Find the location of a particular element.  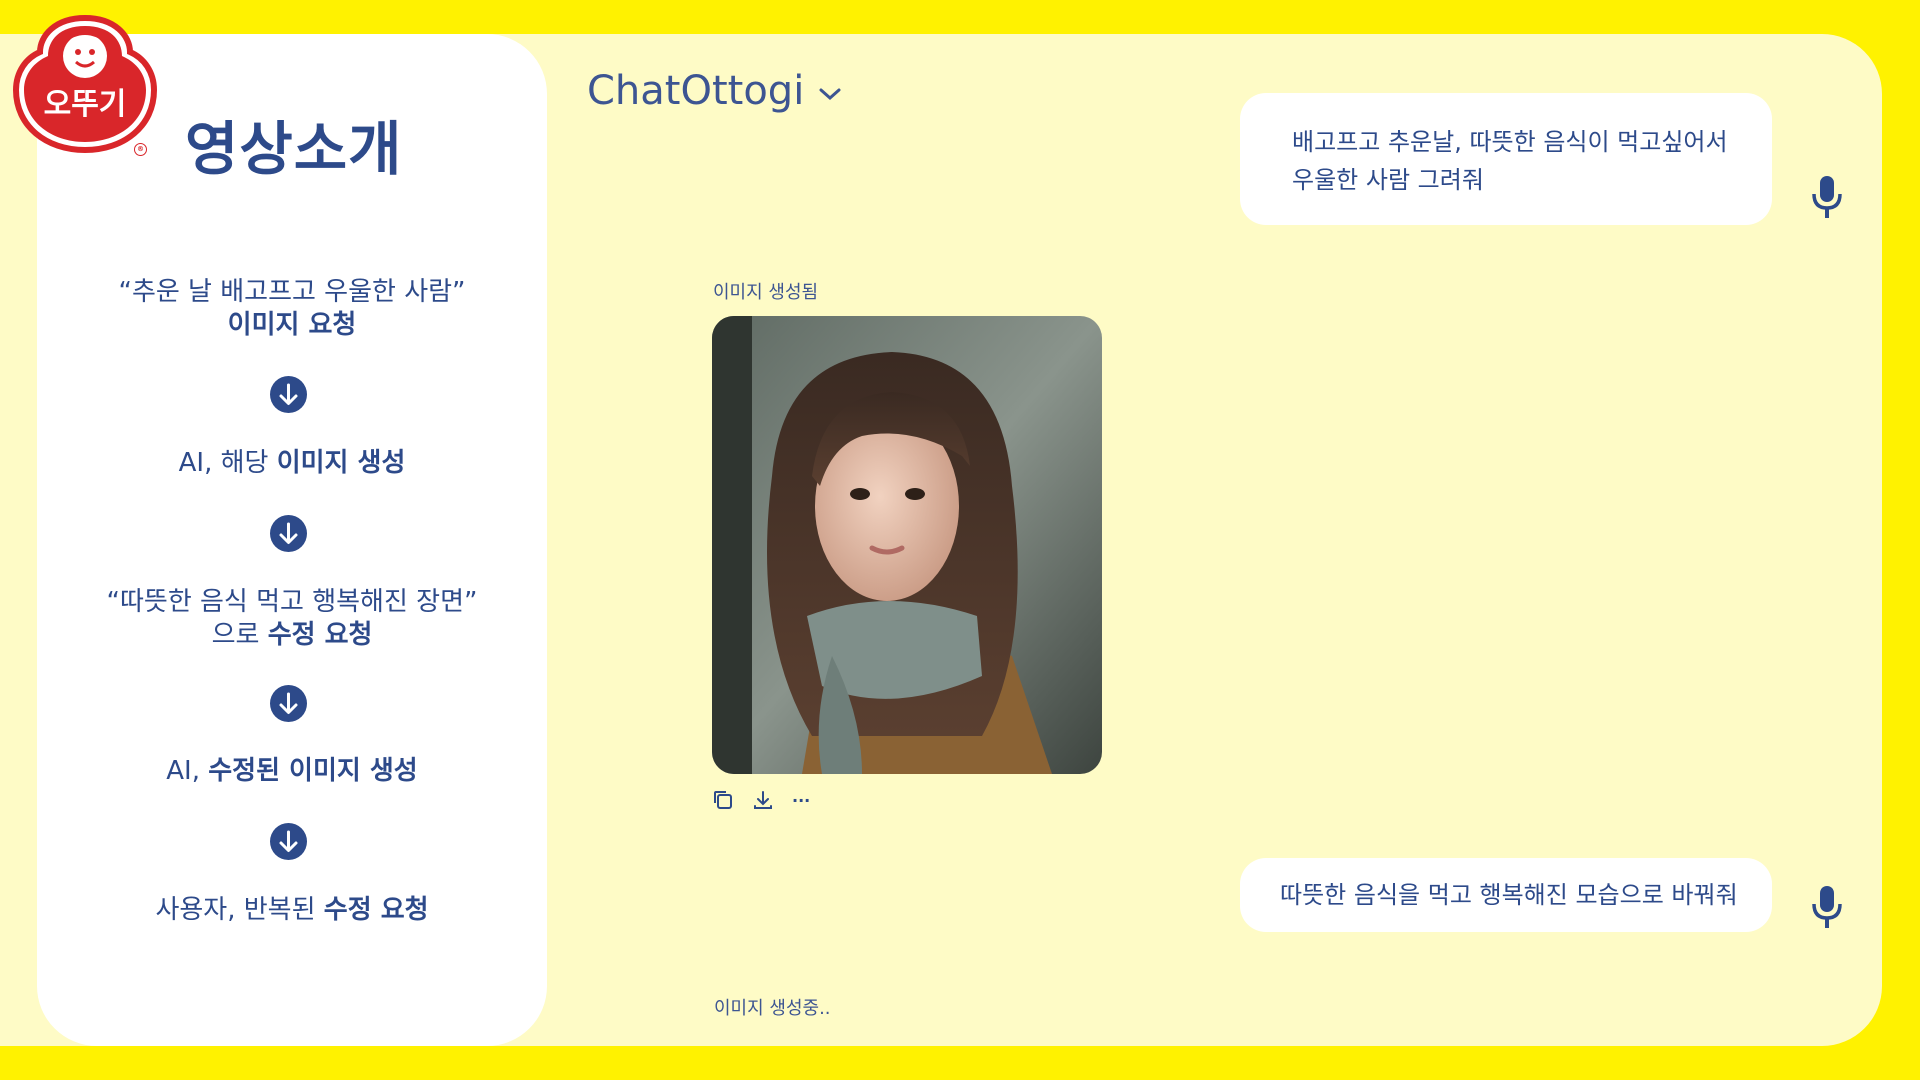

user-message-text: 배고프고 추운날, 따뜻한 음식이 먹고싶어서 우울한 사람 그려줘 is located at coordinates (1510, 161).